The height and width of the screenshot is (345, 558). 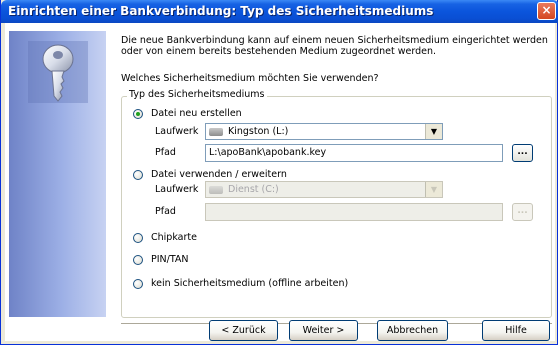 What do you see at coordinates (243, 330) in the screenshot?
I see `back-button: < Zurück` at bounding box center [243, 330].